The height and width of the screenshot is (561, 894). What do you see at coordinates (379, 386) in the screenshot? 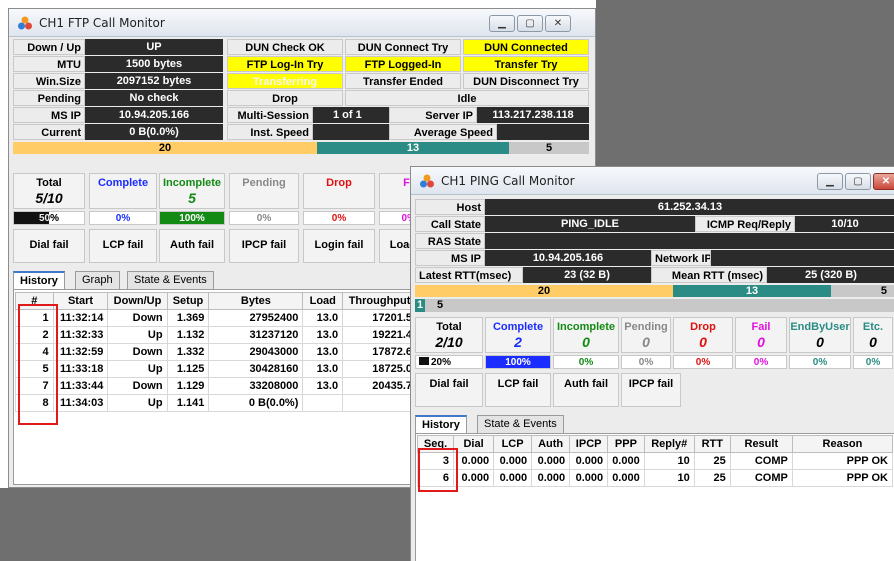
I see `table-cell: 20435.7` at bounding box center [379, 386].